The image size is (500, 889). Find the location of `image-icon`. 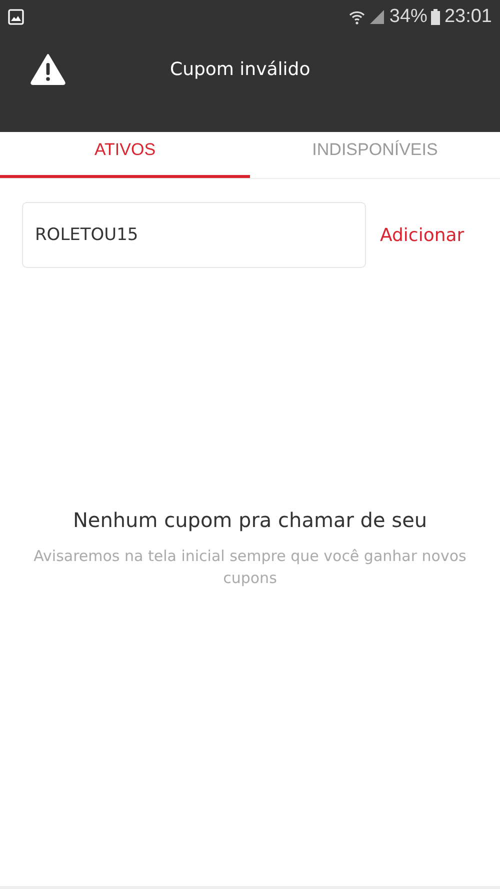

image-icon is located at coordinates (16, 17).